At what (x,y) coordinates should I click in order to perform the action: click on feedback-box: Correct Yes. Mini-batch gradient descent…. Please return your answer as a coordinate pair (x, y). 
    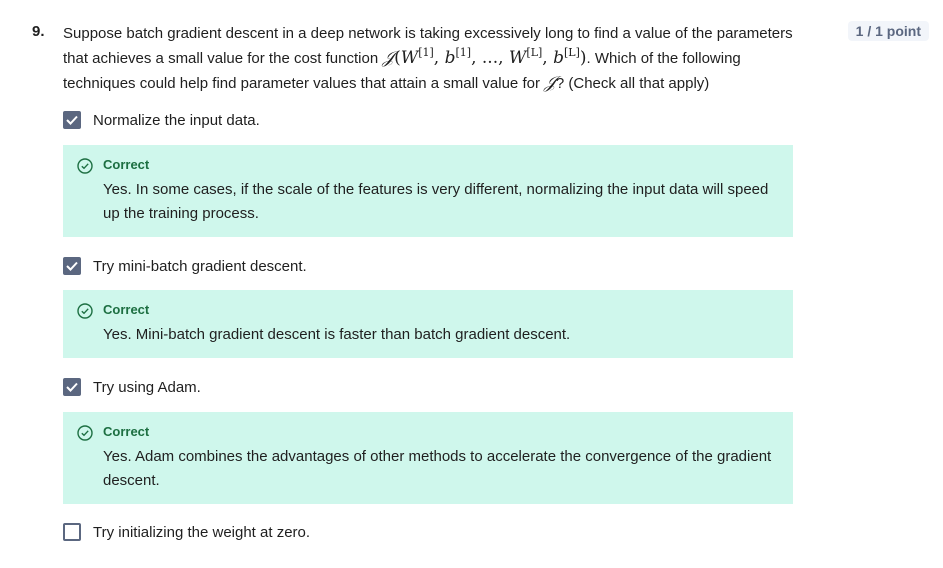
    Looking at the image, I should click on (428, 324).